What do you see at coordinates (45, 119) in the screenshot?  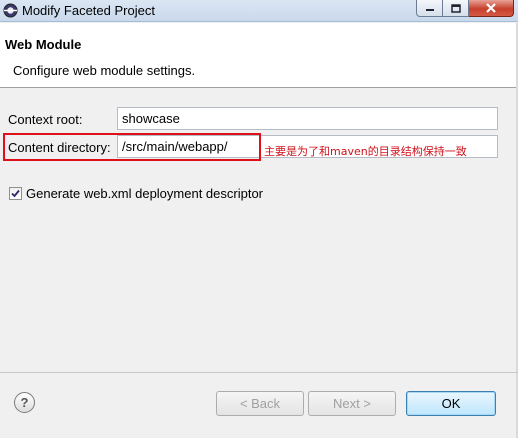 I see `context-root-label: Context root:` at bounding box center [45, 119].